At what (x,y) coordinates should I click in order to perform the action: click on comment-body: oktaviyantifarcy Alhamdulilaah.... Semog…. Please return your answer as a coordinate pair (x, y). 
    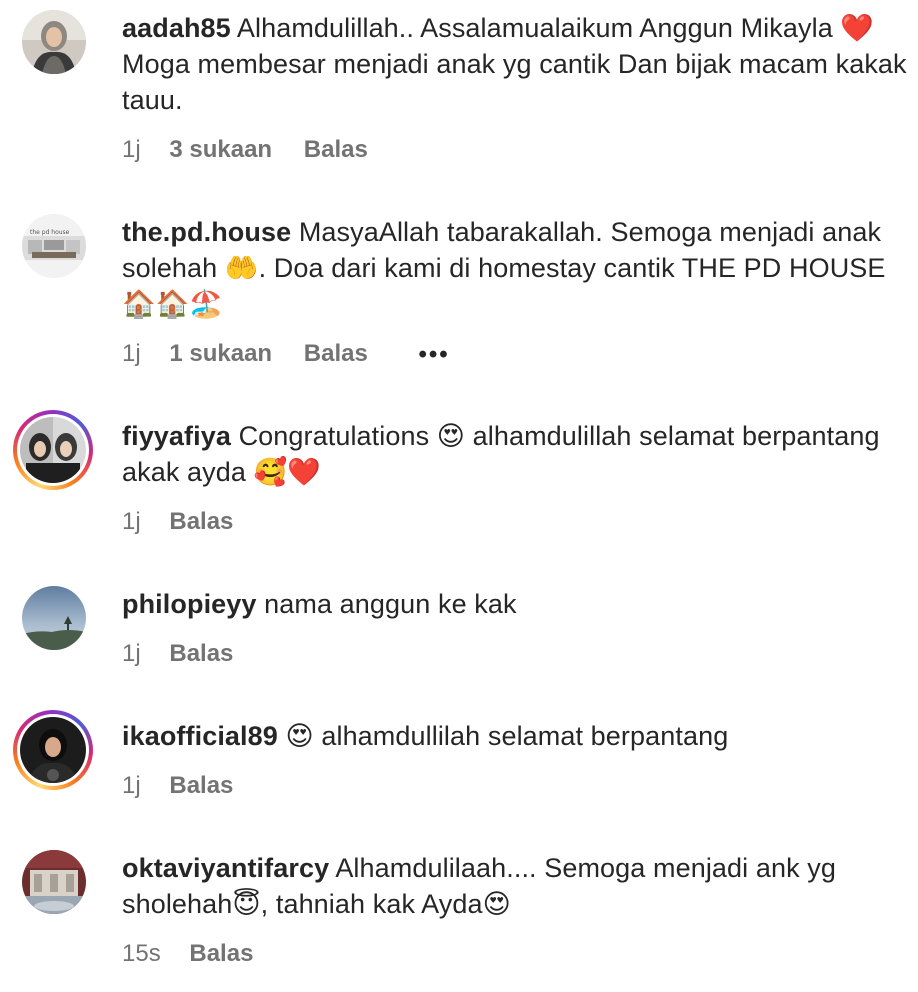
    Looking at the image, I should click on (517, 886).